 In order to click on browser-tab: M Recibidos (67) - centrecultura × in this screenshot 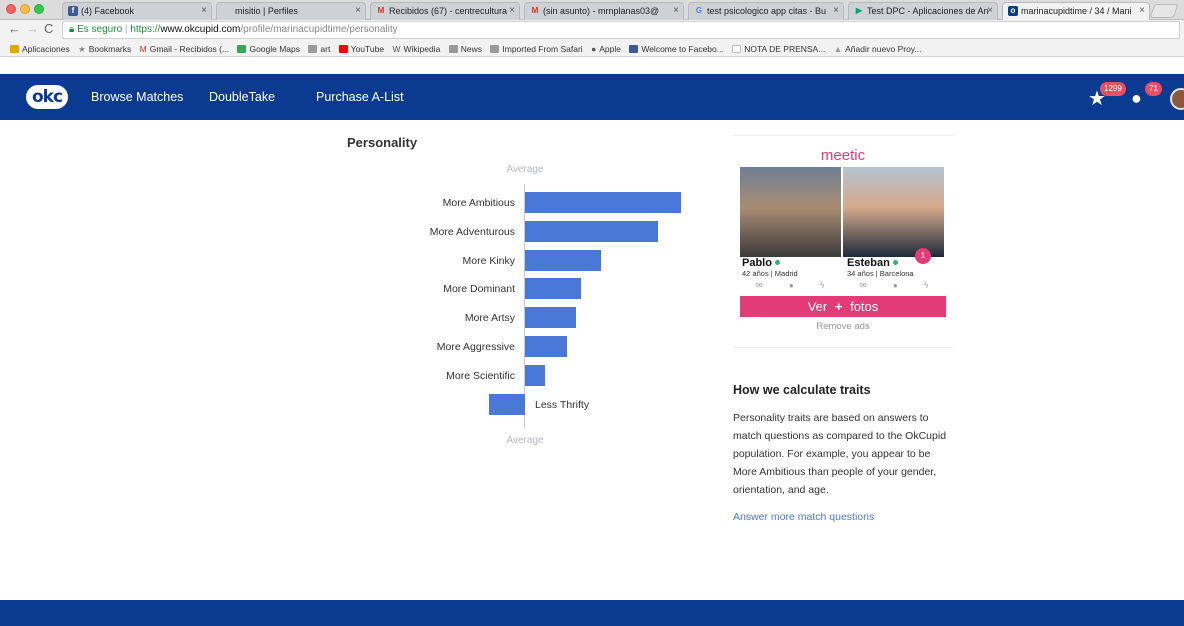, I will do `click(445, 11)`.